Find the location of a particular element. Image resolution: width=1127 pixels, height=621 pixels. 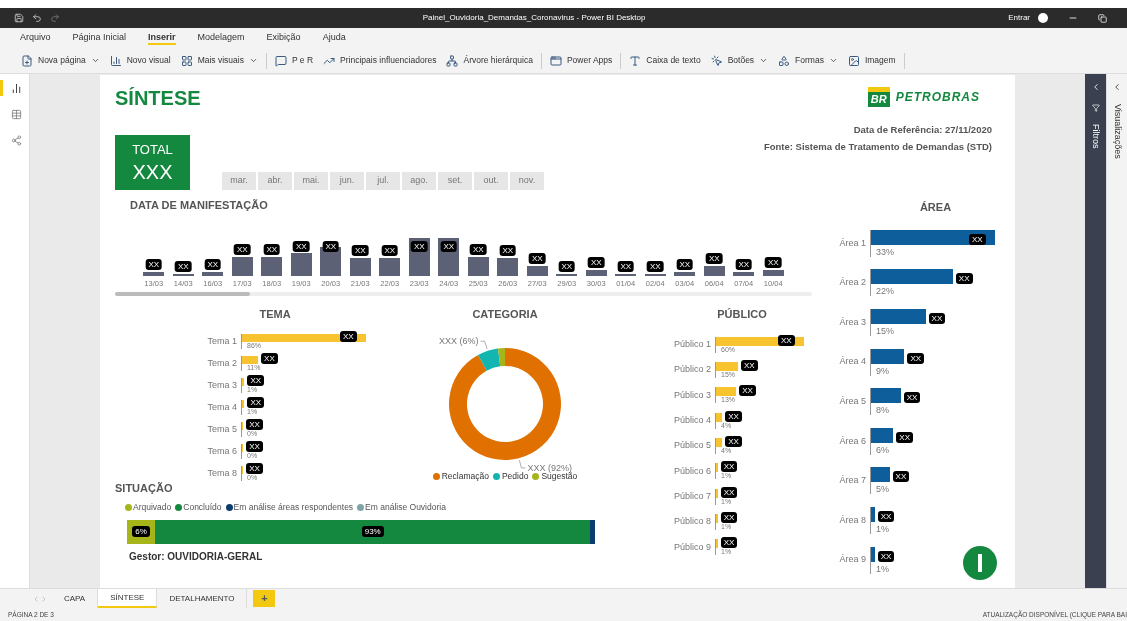

image-icon is located at coordinates (853, 60).